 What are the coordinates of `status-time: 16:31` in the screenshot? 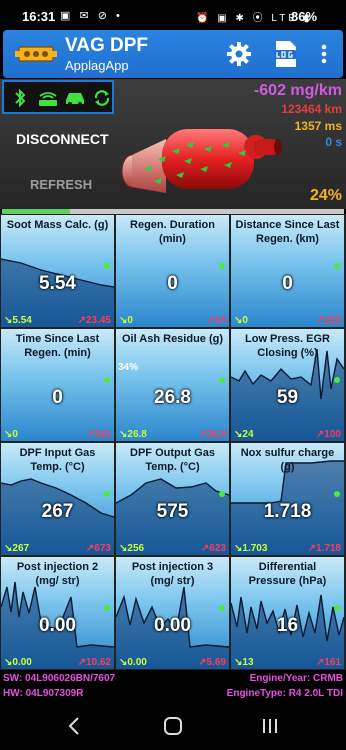 It's located at (39, 16).